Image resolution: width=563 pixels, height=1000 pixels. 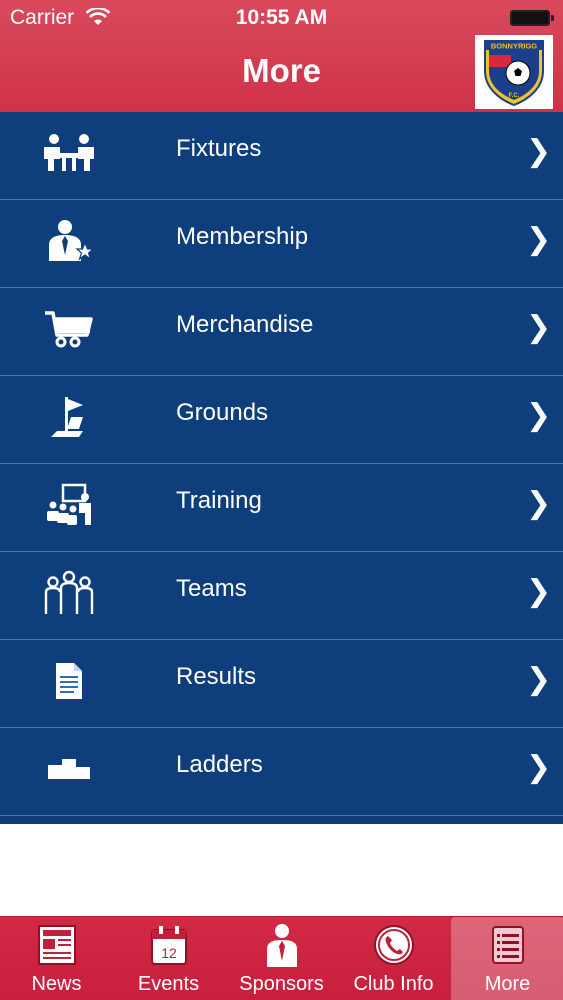 I want to click on tab-bar: News 12 Events Sponsors Club Info More, so click(x=281, y=958).